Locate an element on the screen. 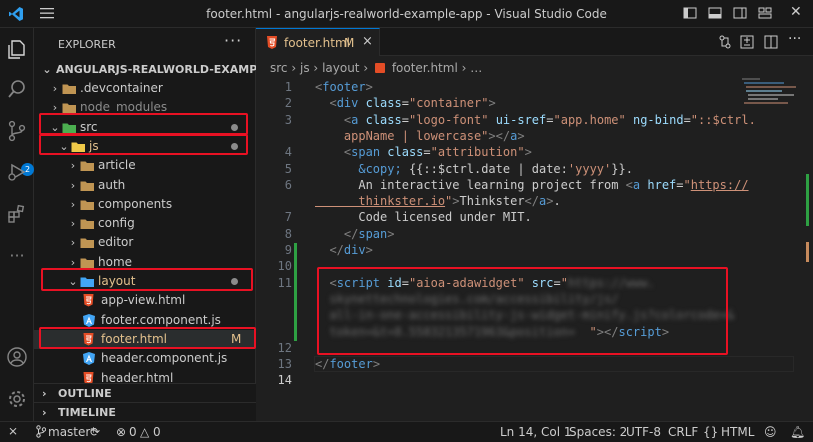 The image size is (813, 442). split-editor-icon is located at coordinates (771, 43).